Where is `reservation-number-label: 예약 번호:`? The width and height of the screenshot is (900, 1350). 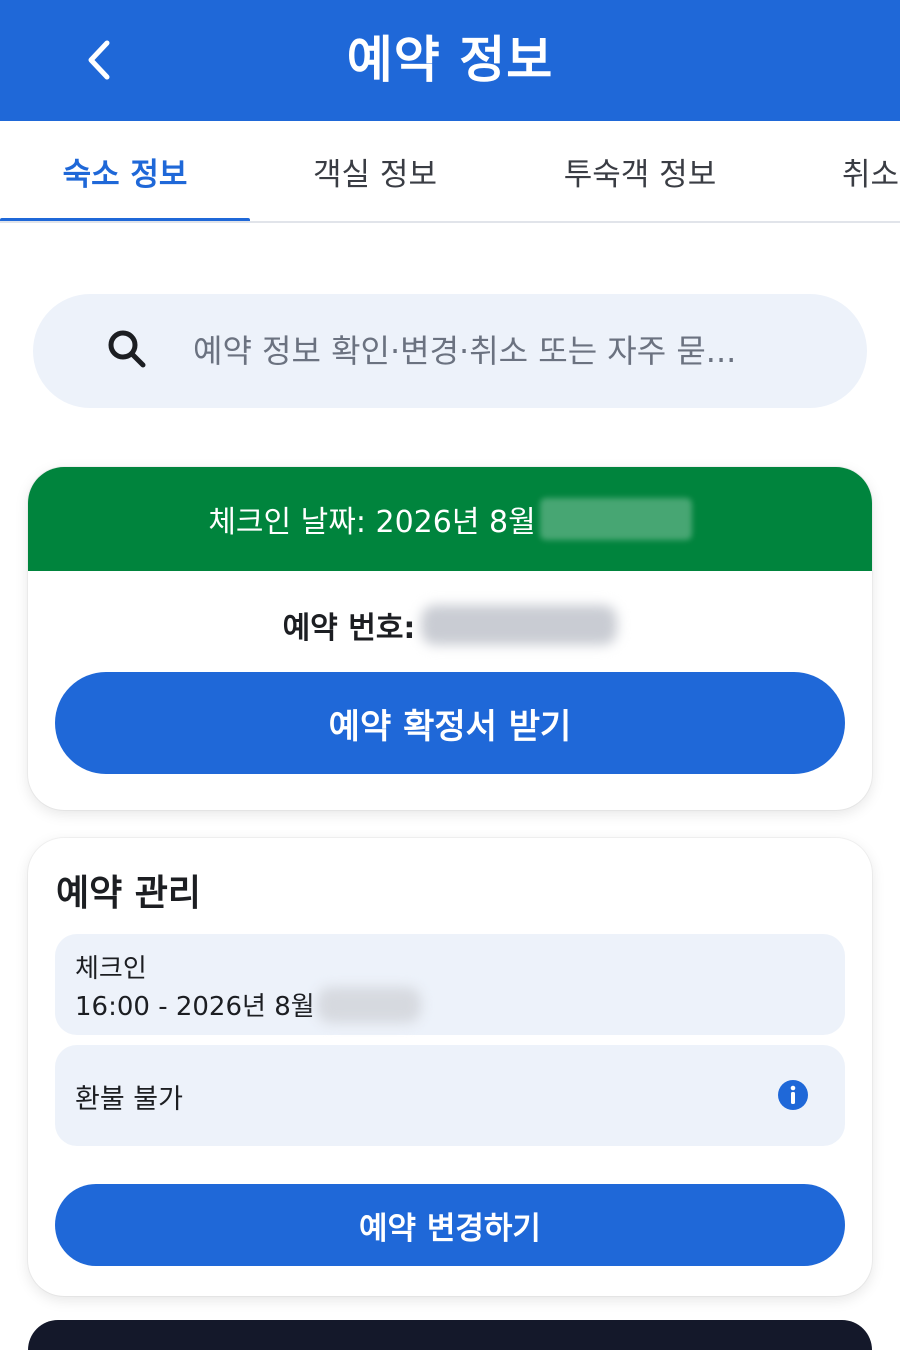 reservation-number-label: 예약 번호: is located at coordinates (349, 628).